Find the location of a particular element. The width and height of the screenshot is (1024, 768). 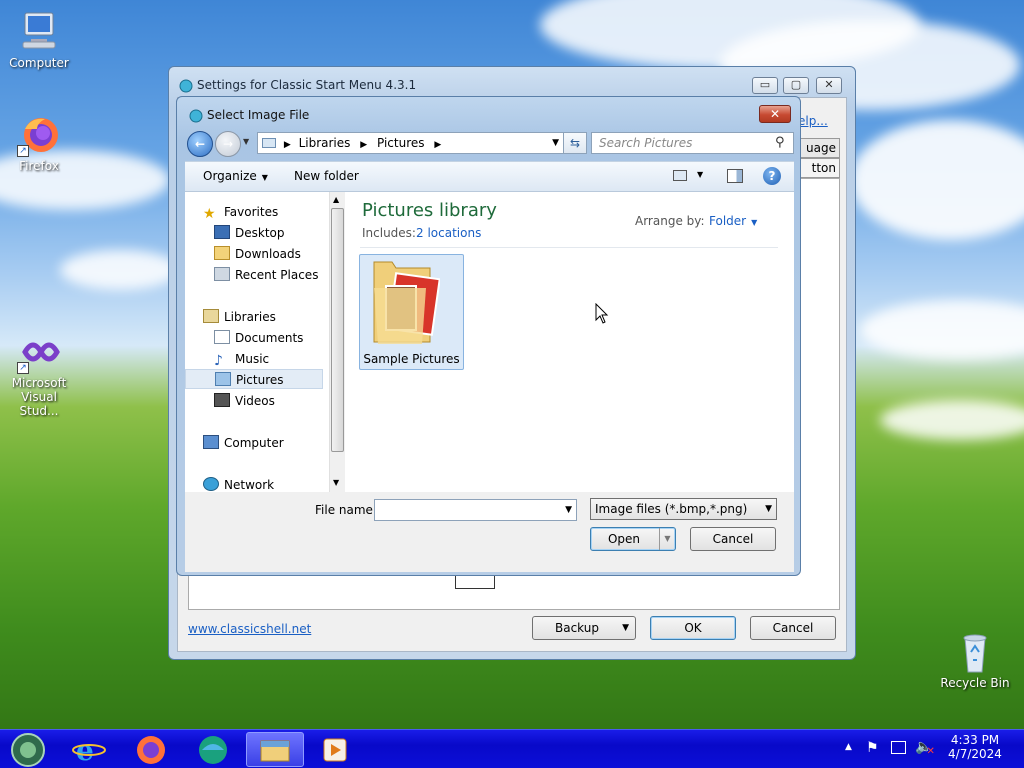

file-explorer-icon is located at coordinates (275, 751).